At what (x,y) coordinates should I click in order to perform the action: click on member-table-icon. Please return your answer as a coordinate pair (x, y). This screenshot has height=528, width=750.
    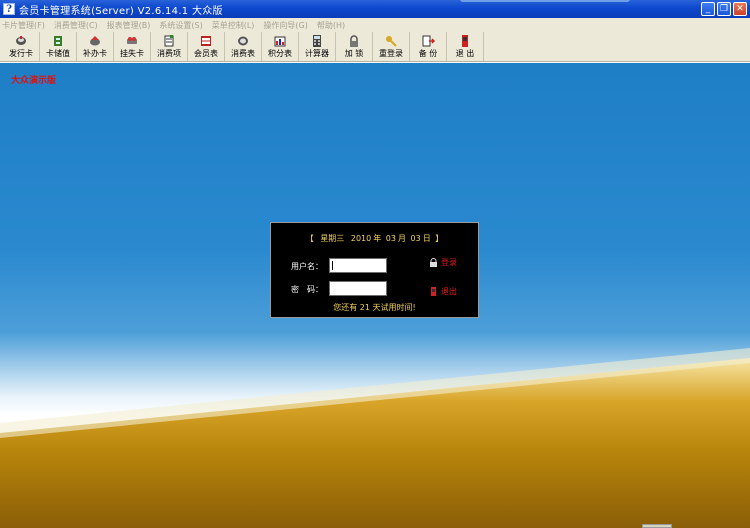
    Looking at the image, I should click on (206, 41).